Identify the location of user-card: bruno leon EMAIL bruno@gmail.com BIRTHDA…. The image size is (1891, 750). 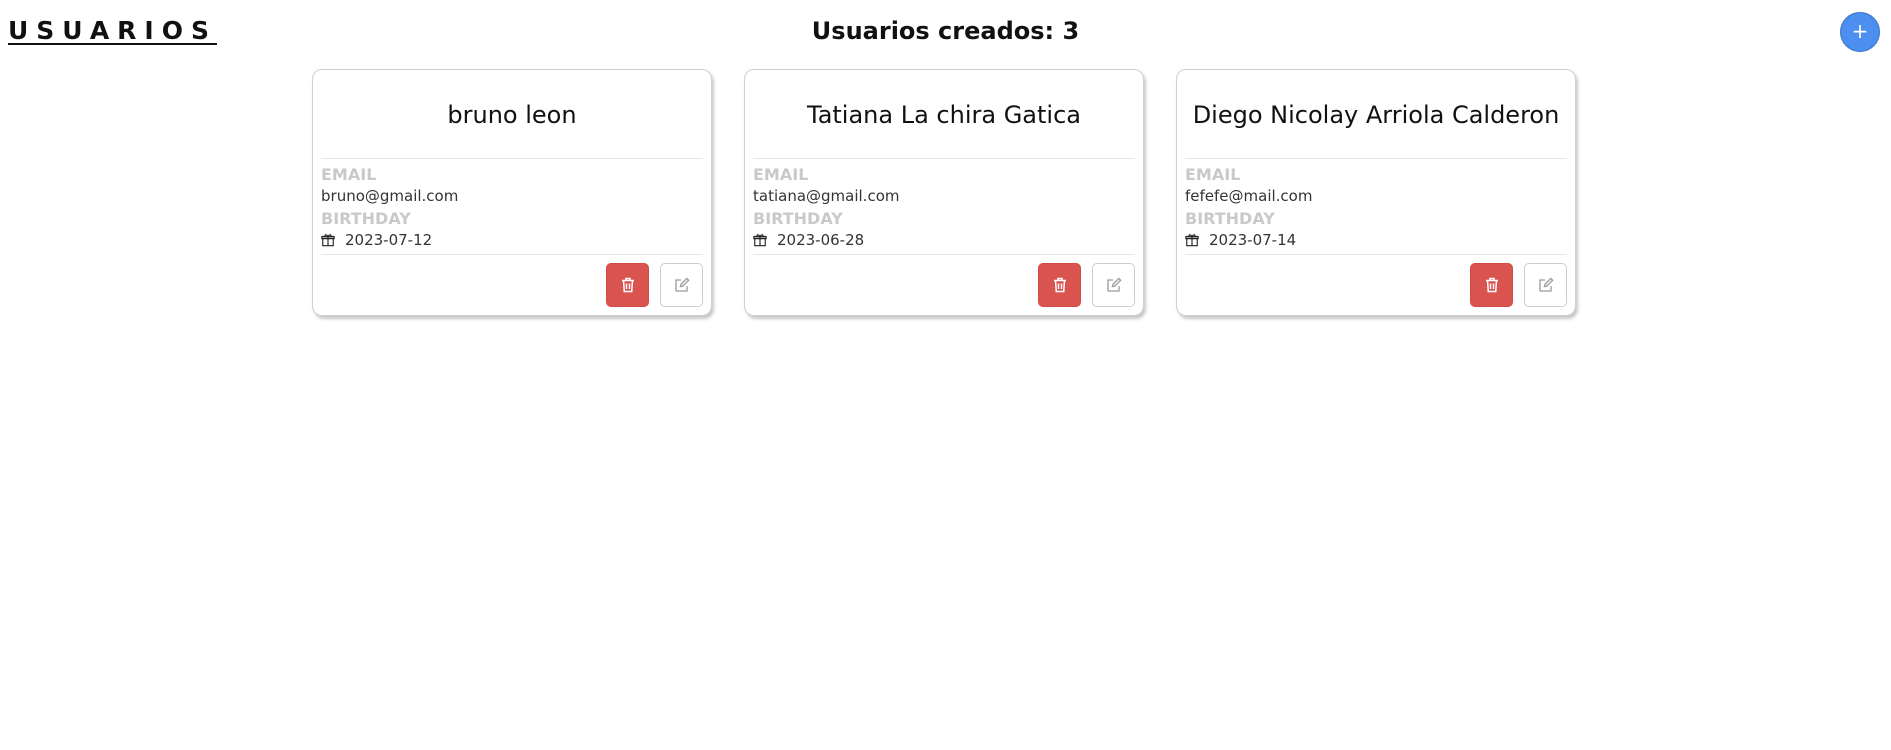
(512, 192).